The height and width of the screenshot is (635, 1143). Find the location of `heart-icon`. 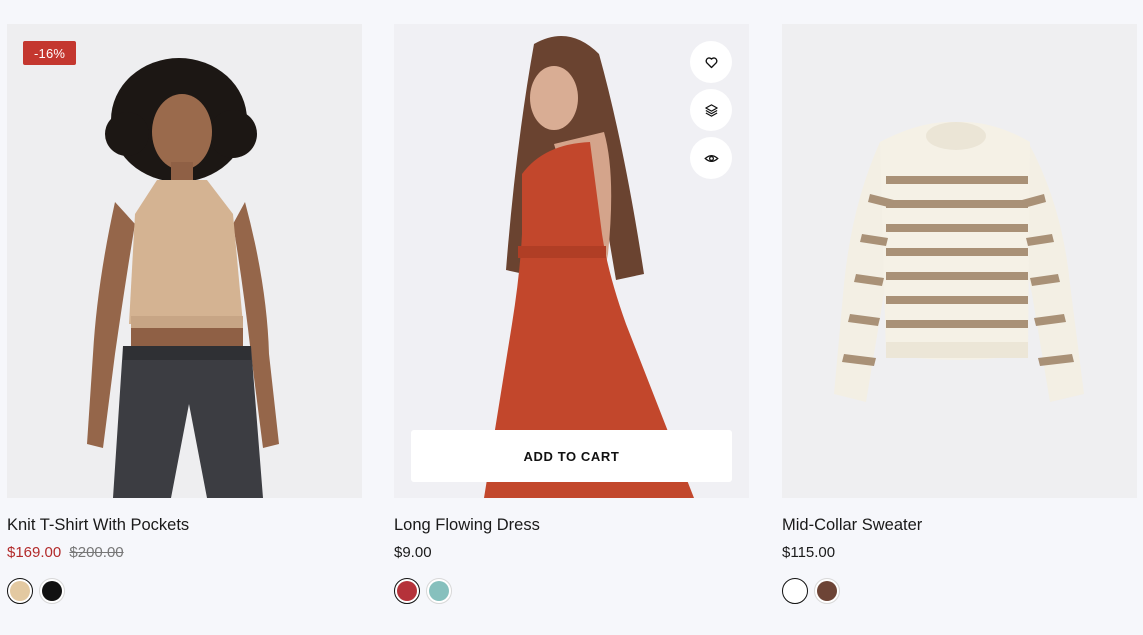

heart-icon is located at coordinates (711, 62).